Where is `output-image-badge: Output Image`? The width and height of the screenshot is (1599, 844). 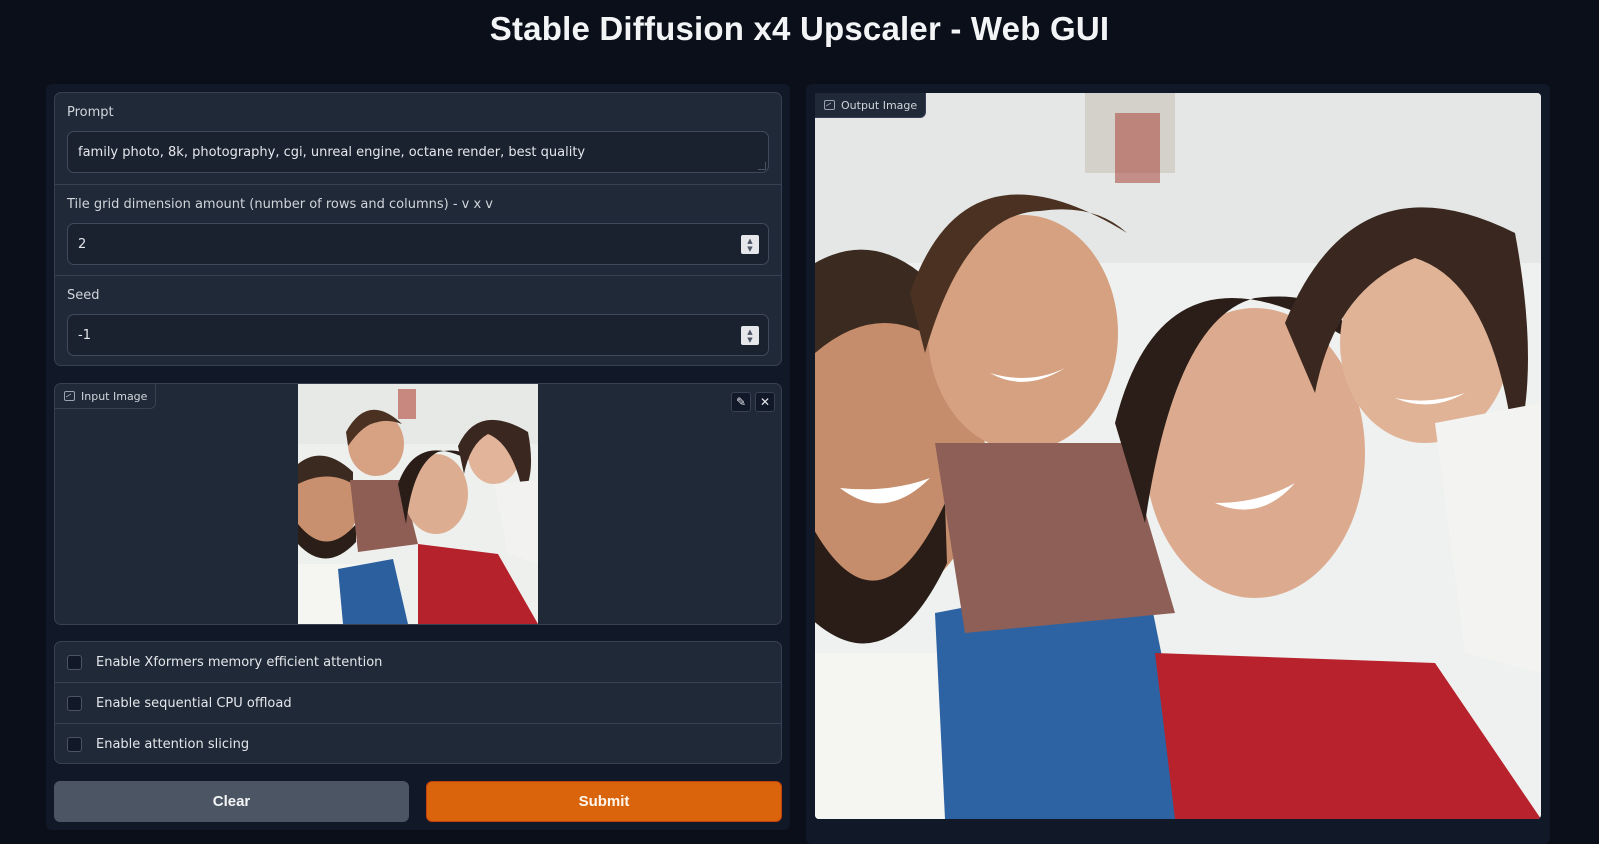 output-image-badge: Output Image is located at coordinates (871, 105).